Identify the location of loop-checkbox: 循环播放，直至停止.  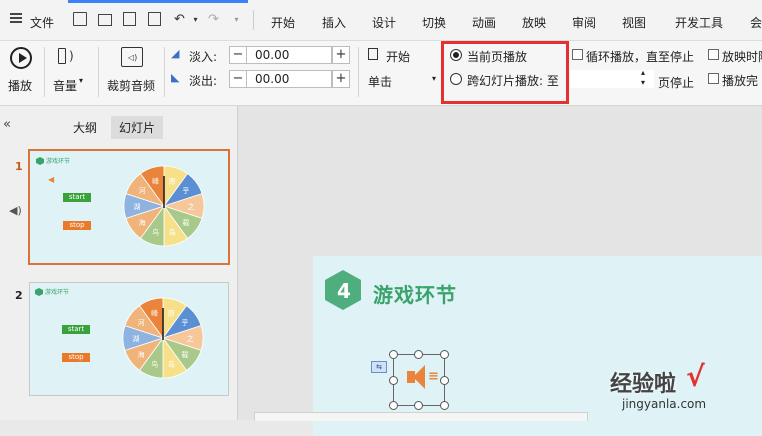
(635, 55).